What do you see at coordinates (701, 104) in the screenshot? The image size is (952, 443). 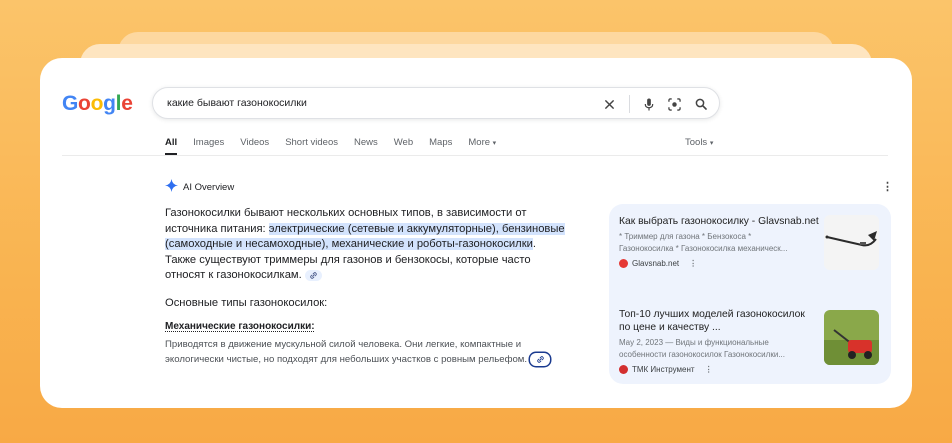 I see `search-icon` at bounding box center [701, 104].